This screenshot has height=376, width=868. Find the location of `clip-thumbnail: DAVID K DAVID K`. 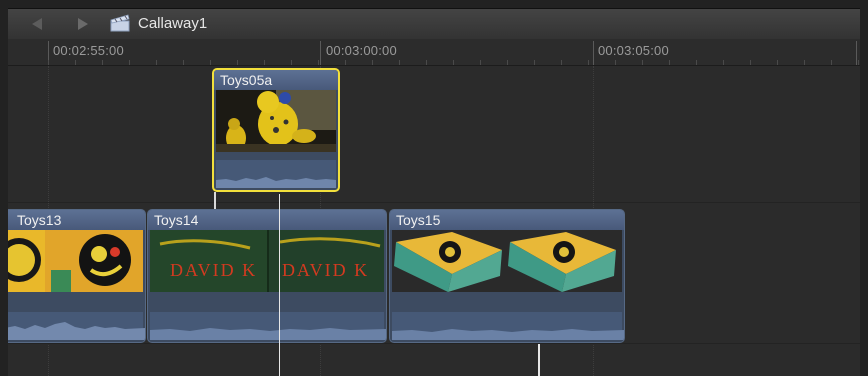

clip-thumbnail: DAVID K DAVID K is located at coordinates (267, 261).